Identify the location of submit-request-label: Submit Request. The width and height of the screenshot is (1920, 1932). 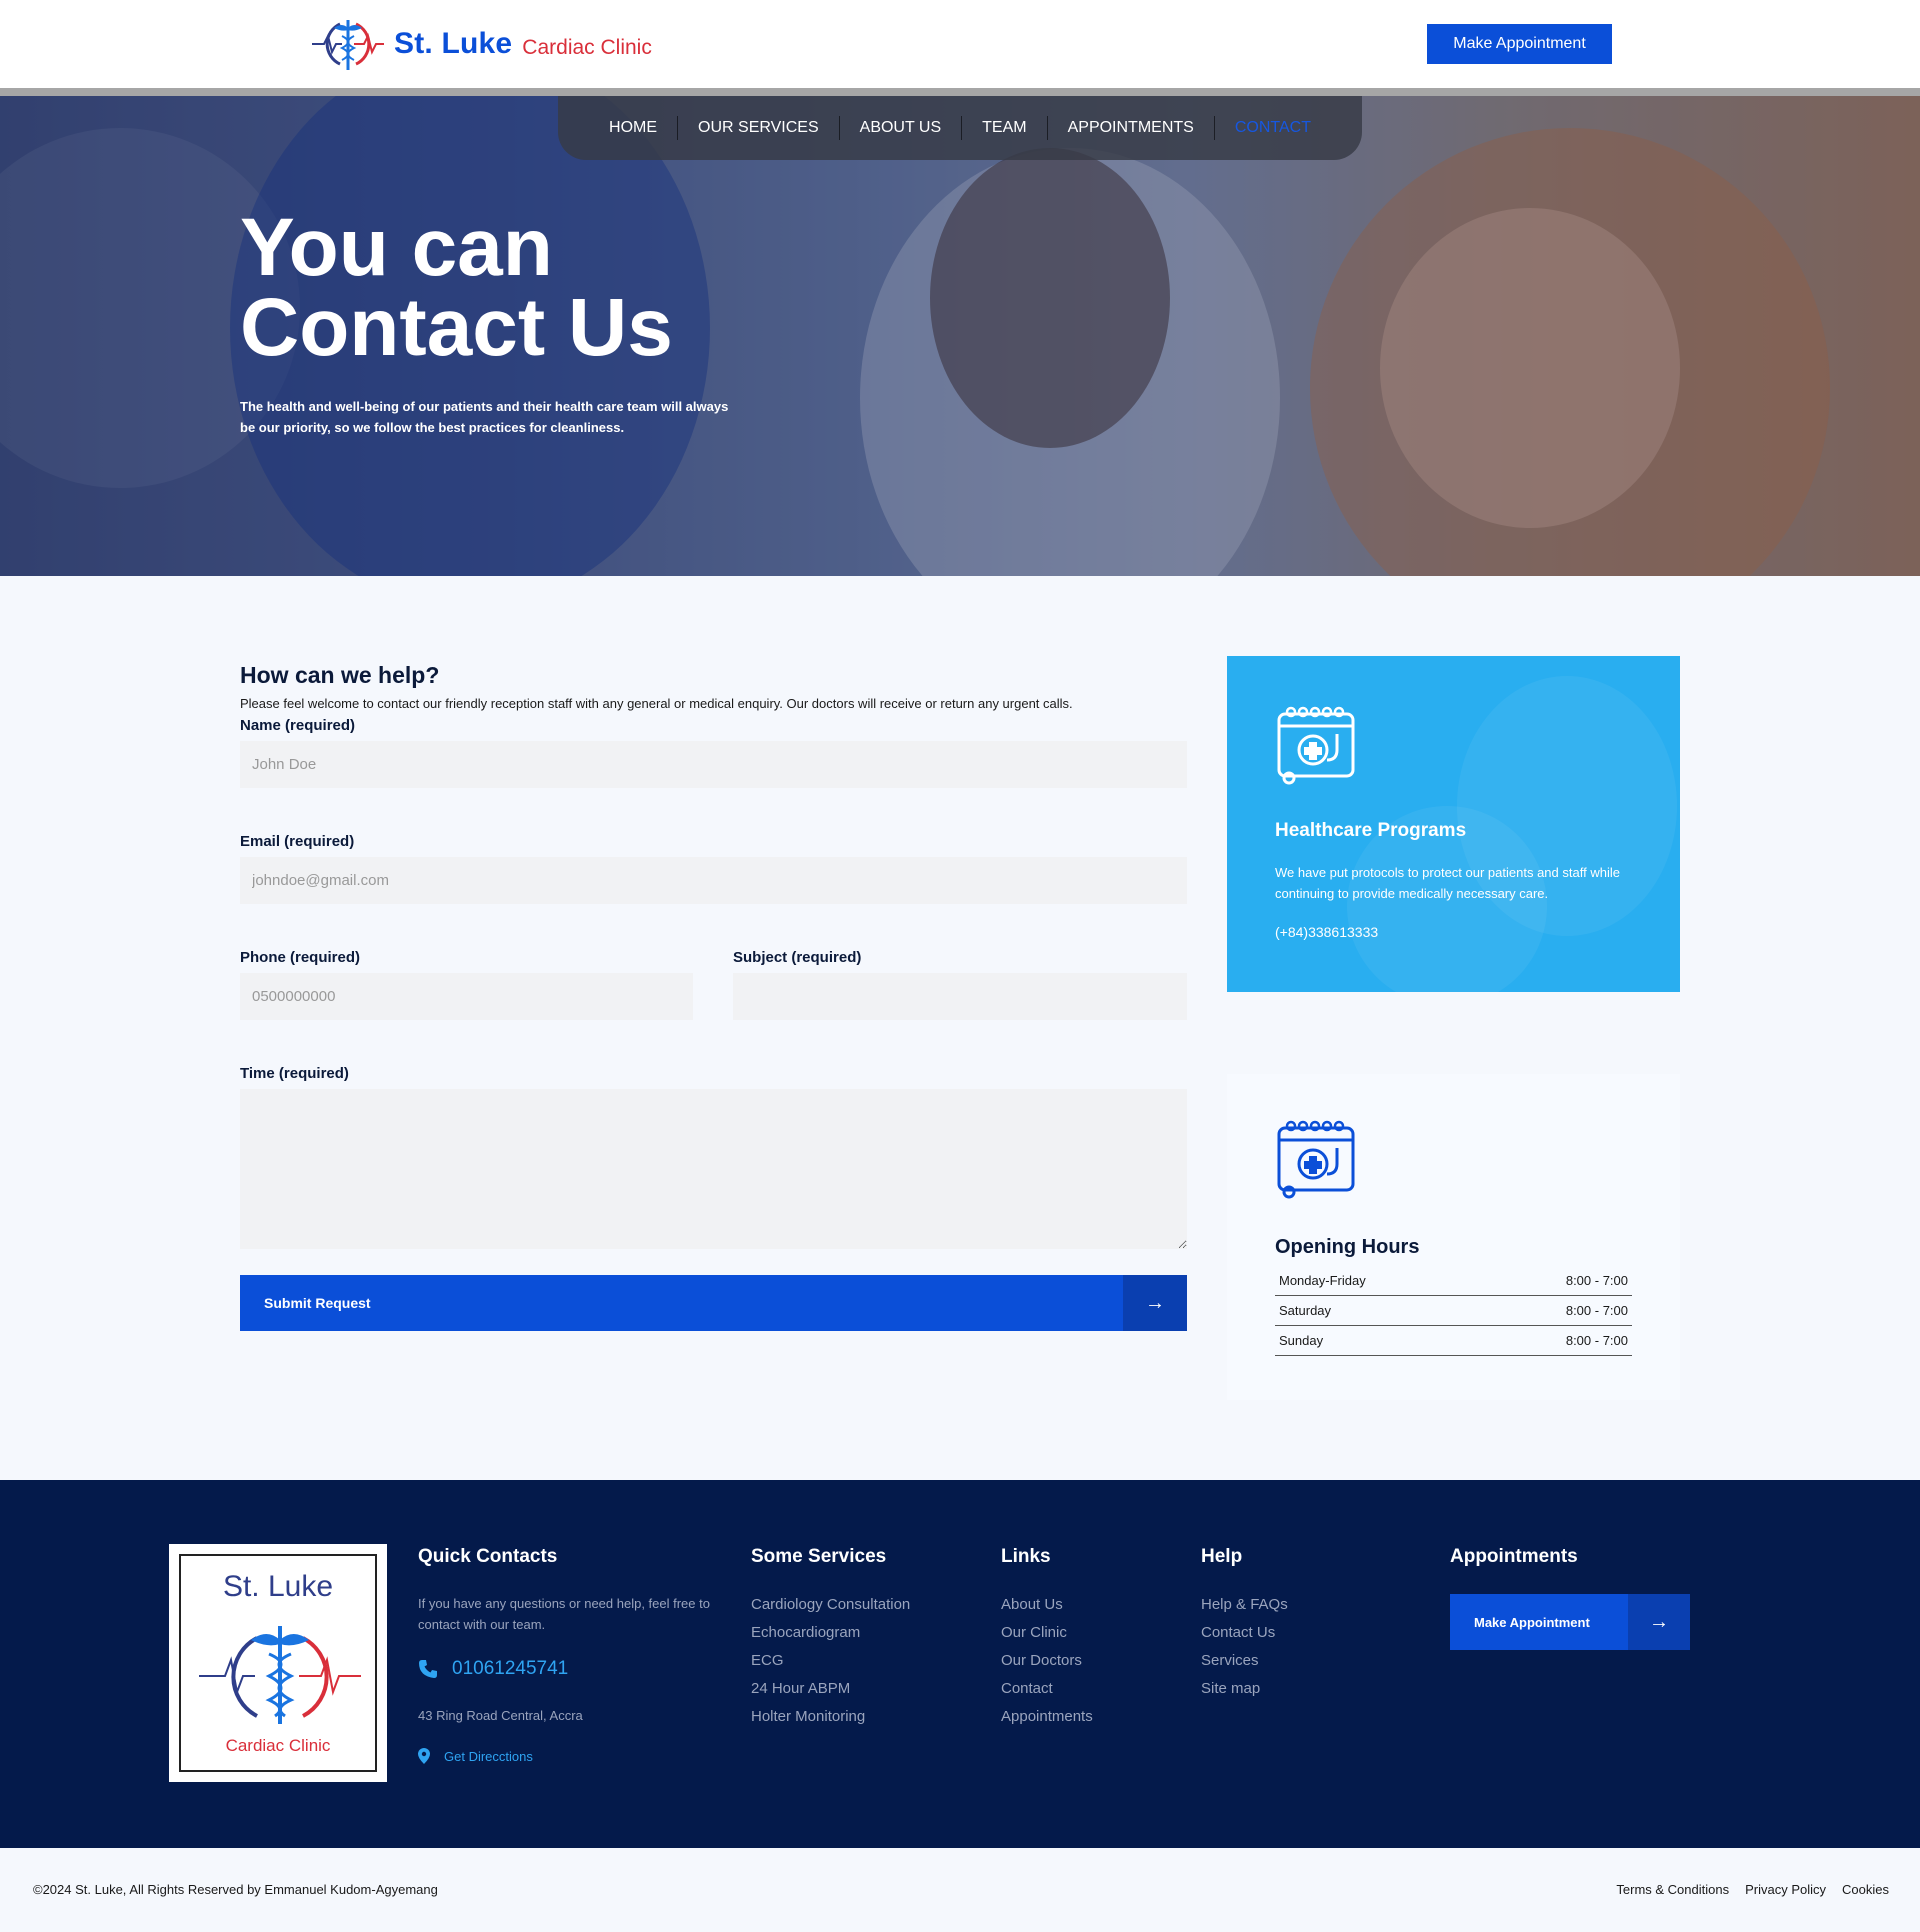
(317, 1303).